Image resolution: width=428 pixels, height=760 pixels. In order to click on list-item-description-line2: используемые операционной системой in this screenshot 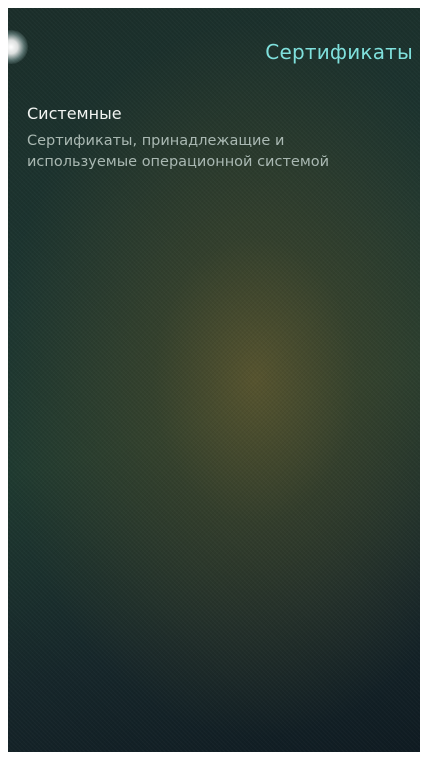, I will do `click(178, 162)`.